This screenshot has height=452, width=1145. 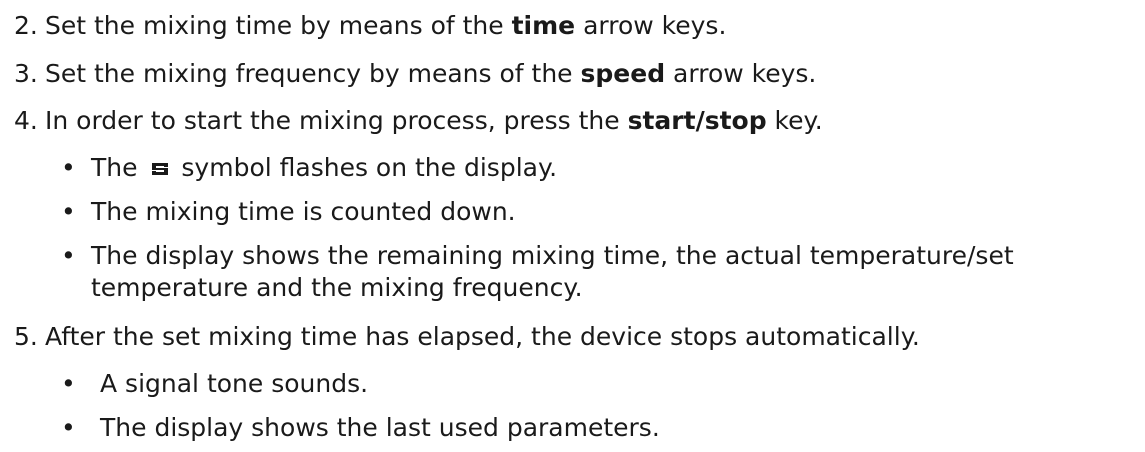 What do you see at coordinates (623, 73) in the screenshot?
I see `key-name-speed: speed` at bounding box center [623, 73].